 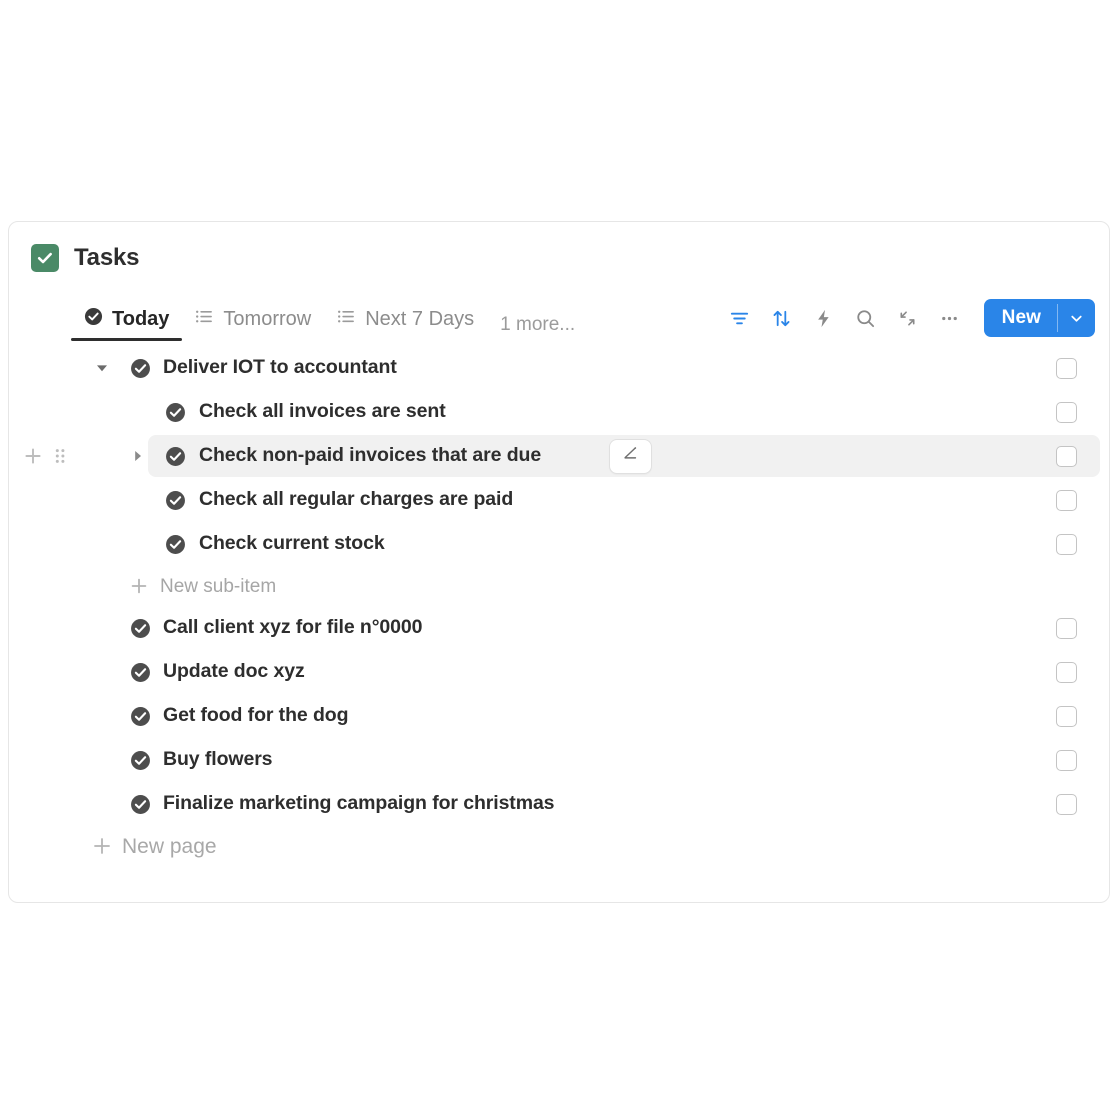 What do you see at coordinates (559, 500) in the screenshot?
I see `table-row: Check all regular charges are paid` at bounding box center [559, 500].